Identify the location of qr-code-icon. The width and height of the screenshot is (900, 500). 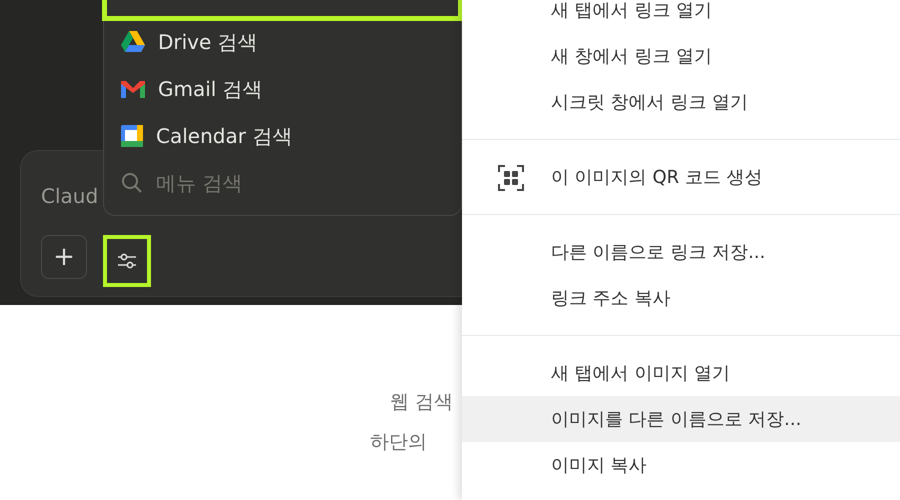
(511, 178).